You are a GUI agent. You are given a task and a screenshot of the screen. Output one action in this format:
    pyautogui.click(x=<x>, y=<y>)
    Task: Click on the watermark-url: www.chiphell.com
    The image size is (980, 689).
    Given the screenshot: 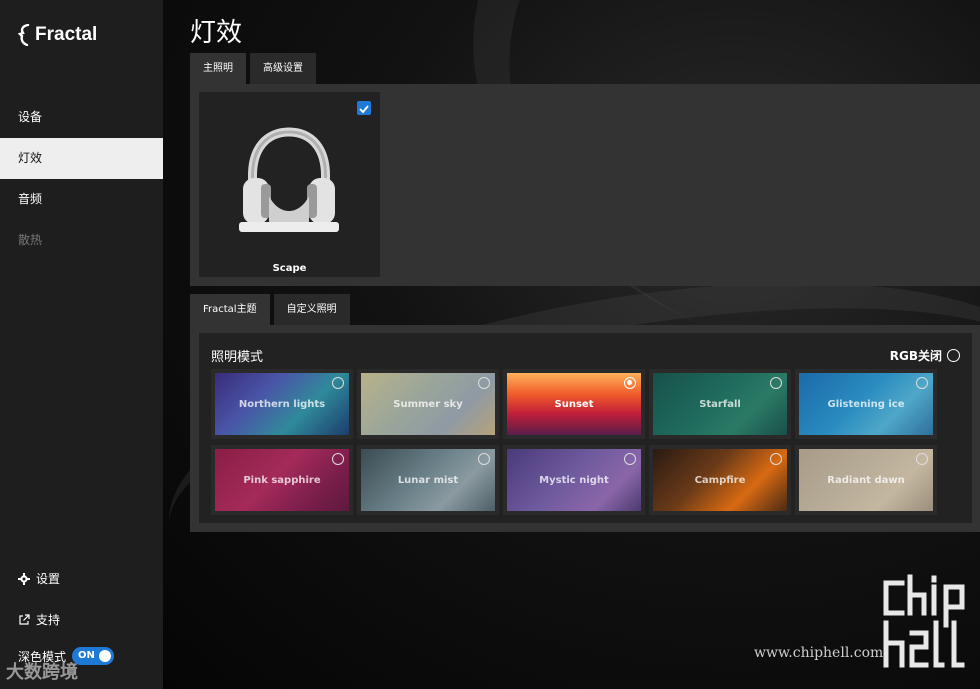 What is the action you would take?
    pyautogui.click(x=819, y=653)
    